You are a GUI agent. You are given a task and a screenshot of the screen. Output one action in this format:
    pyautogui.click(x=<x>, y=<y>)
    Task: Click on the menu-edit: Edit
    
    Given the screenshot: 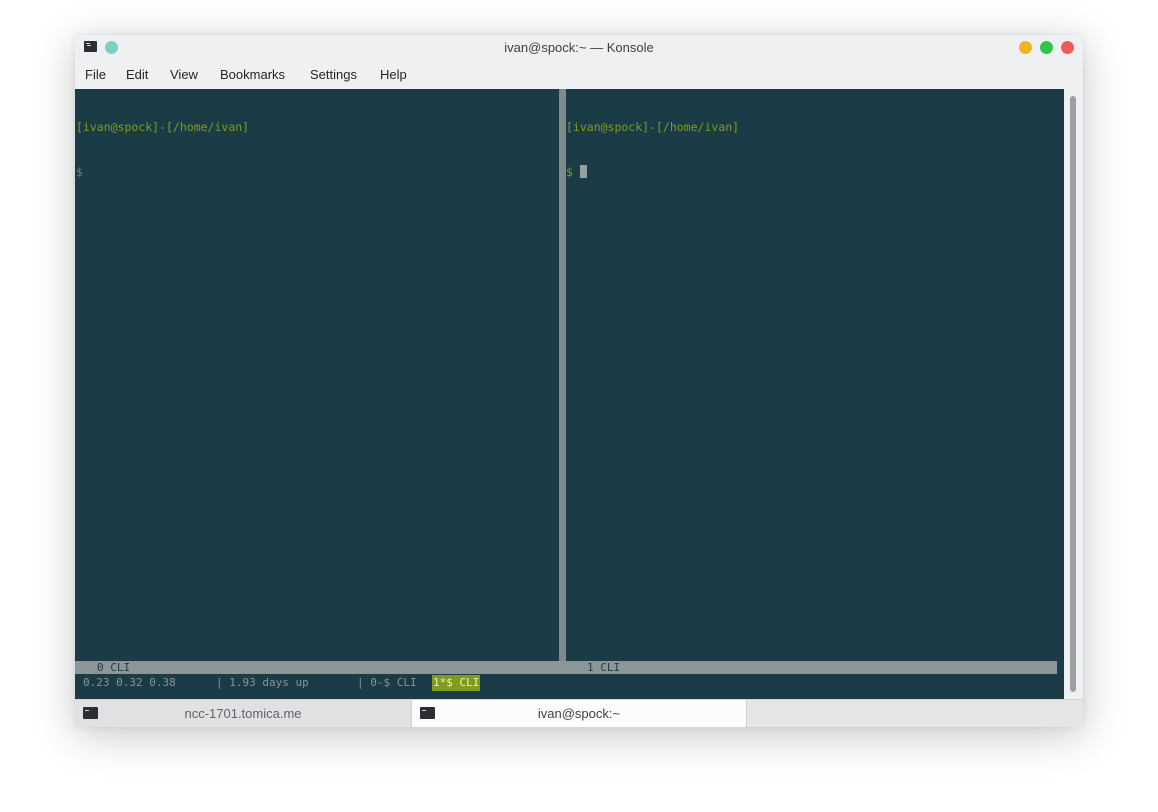 What is the action you would take?
    pyautogui.click(x=137, y=74)
    